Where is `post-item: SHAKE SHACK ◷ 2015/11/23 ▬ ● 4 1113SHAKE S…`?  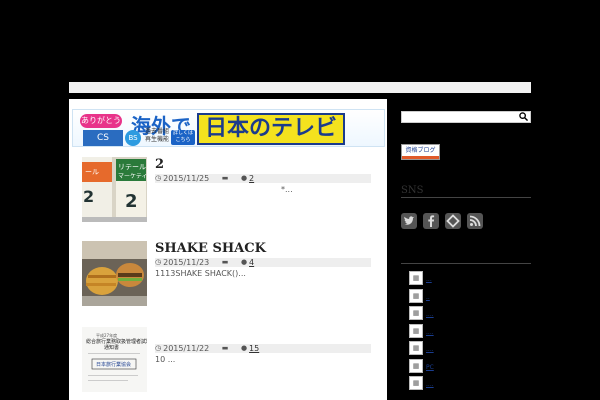 post-item: SHAKE SHACK ◷ 2015/11/23 ▬ ● 4 1113SHAKE S… is located at coordinates (230, 276).